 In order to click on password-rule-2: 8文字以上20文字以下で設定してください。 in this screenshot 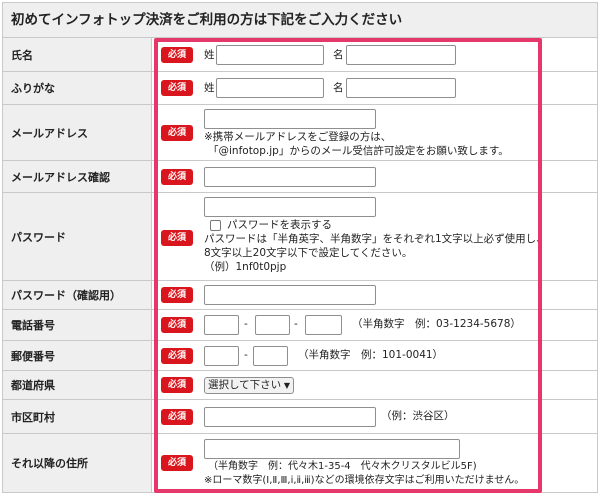, I will do `click(308, 253)`.